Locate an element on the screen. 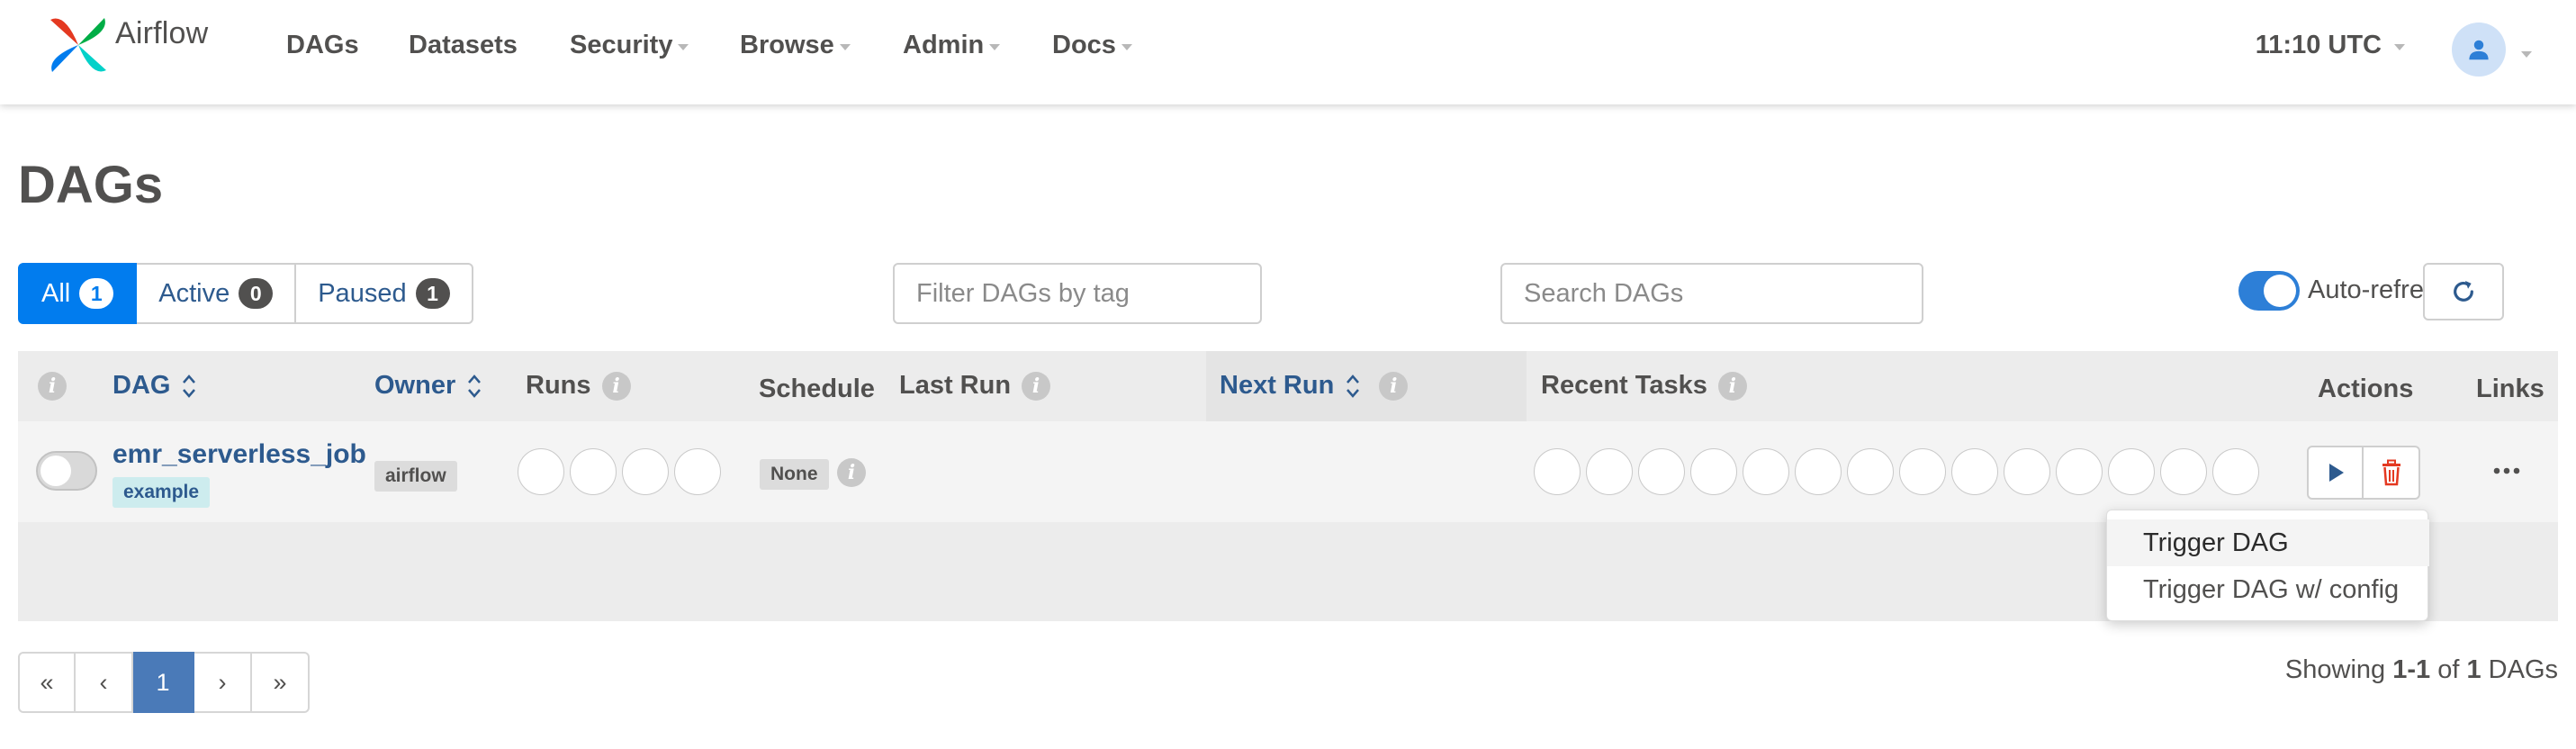 This screenshot has width=2576, height=749. showing-range: 1-1 is located at coordinates (2411, 669).